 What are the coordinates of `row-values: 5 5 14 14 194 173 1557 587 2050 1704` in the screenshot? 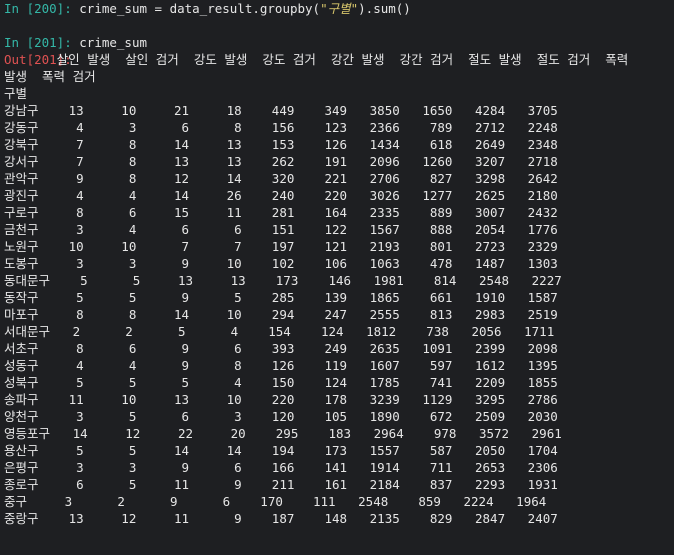 It's located at (298, 450).